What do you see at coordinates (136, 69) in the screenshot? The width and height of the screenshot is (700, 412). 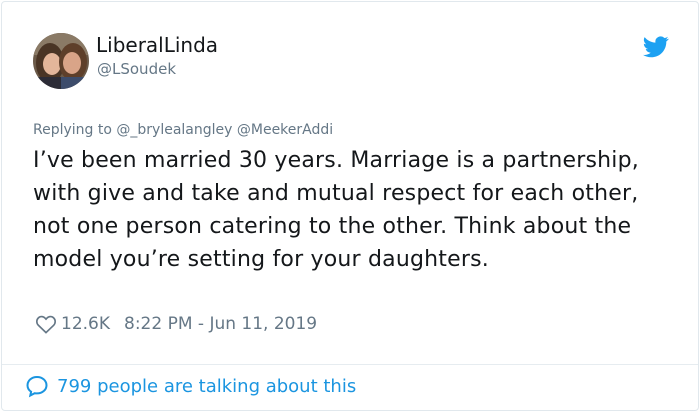 I see `author-handle: @LSoudek` at bounding box center [136, 69].